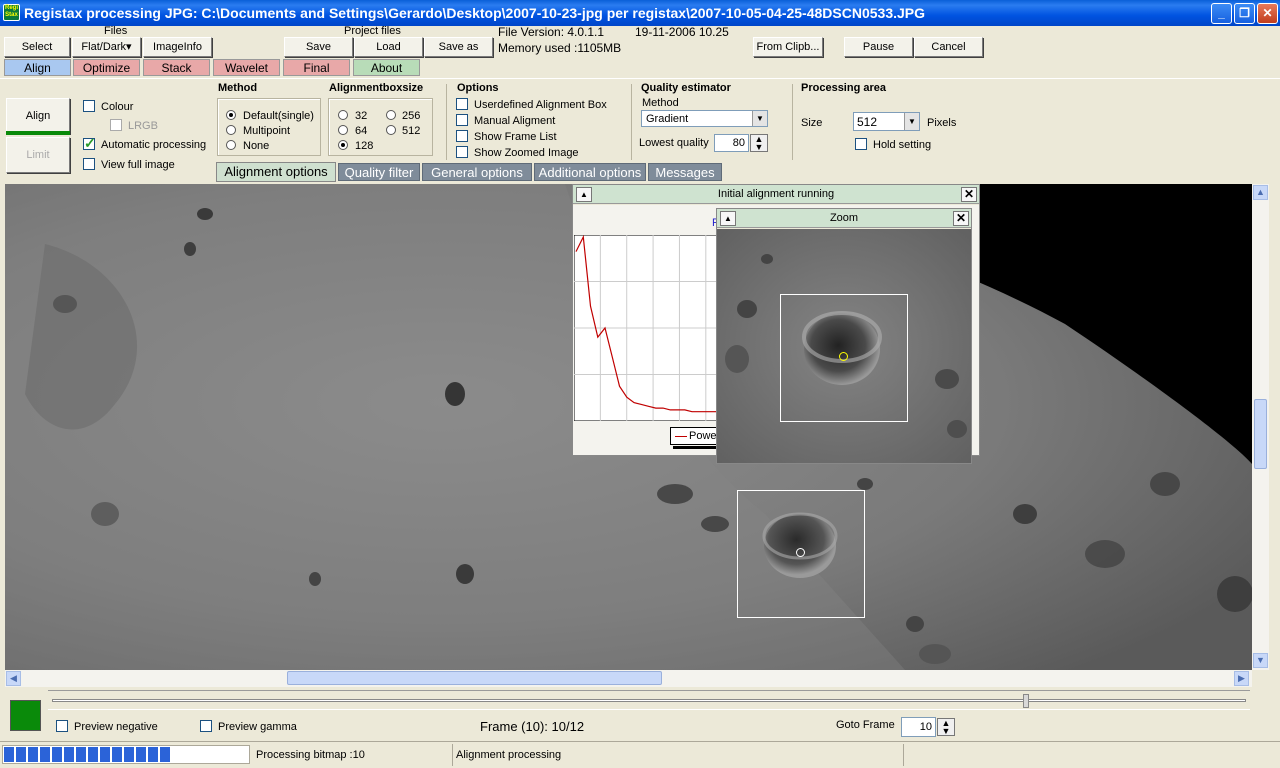 This screenshot has height=768, width=1280. What do you see at coordinates (462, 153) in the screenshot?
I see `show-zoomed-image-checkbox` at bounding box center [462, 153].